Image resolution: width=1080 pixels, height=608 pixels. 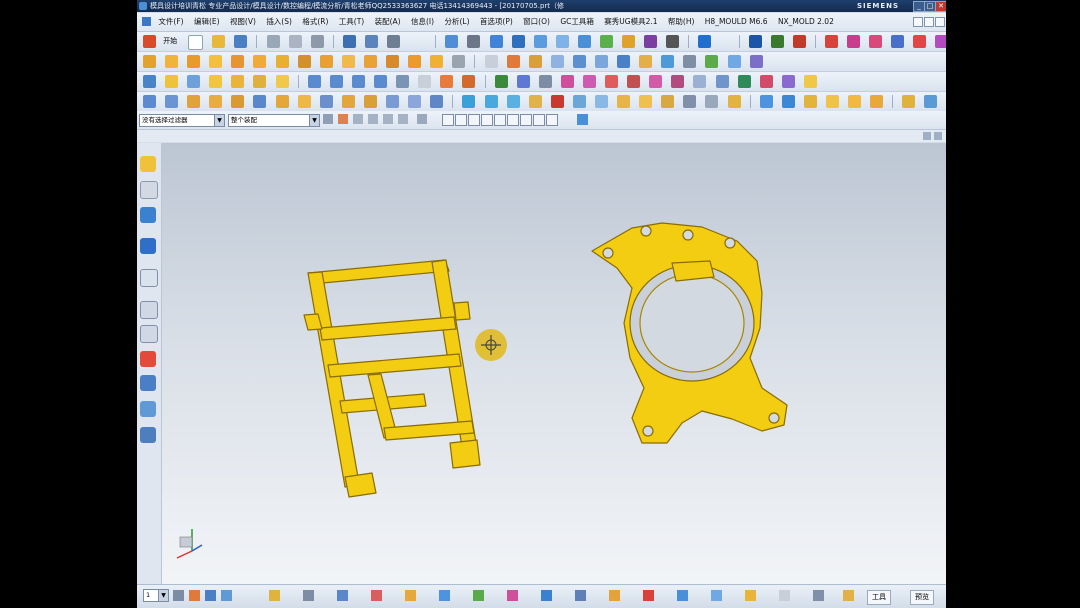 I want to click on next-icon, so click(x=336, y=81).